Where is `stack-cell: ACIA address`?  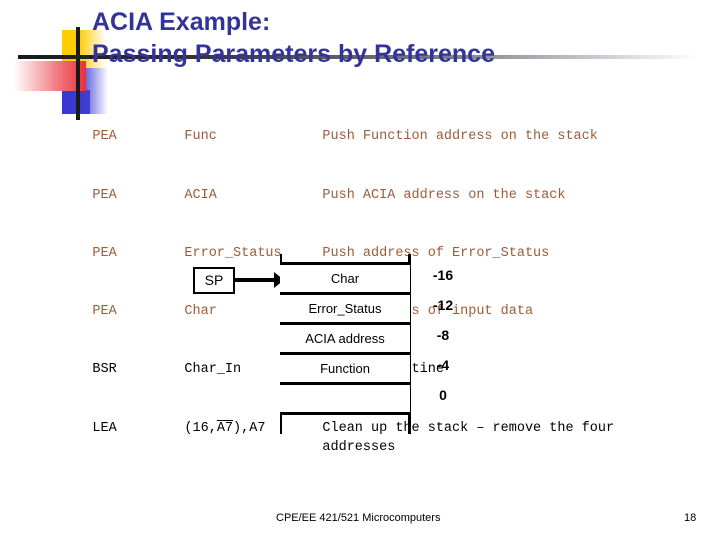
stack-cell: ACIA address is located at coordinates (345, 337).